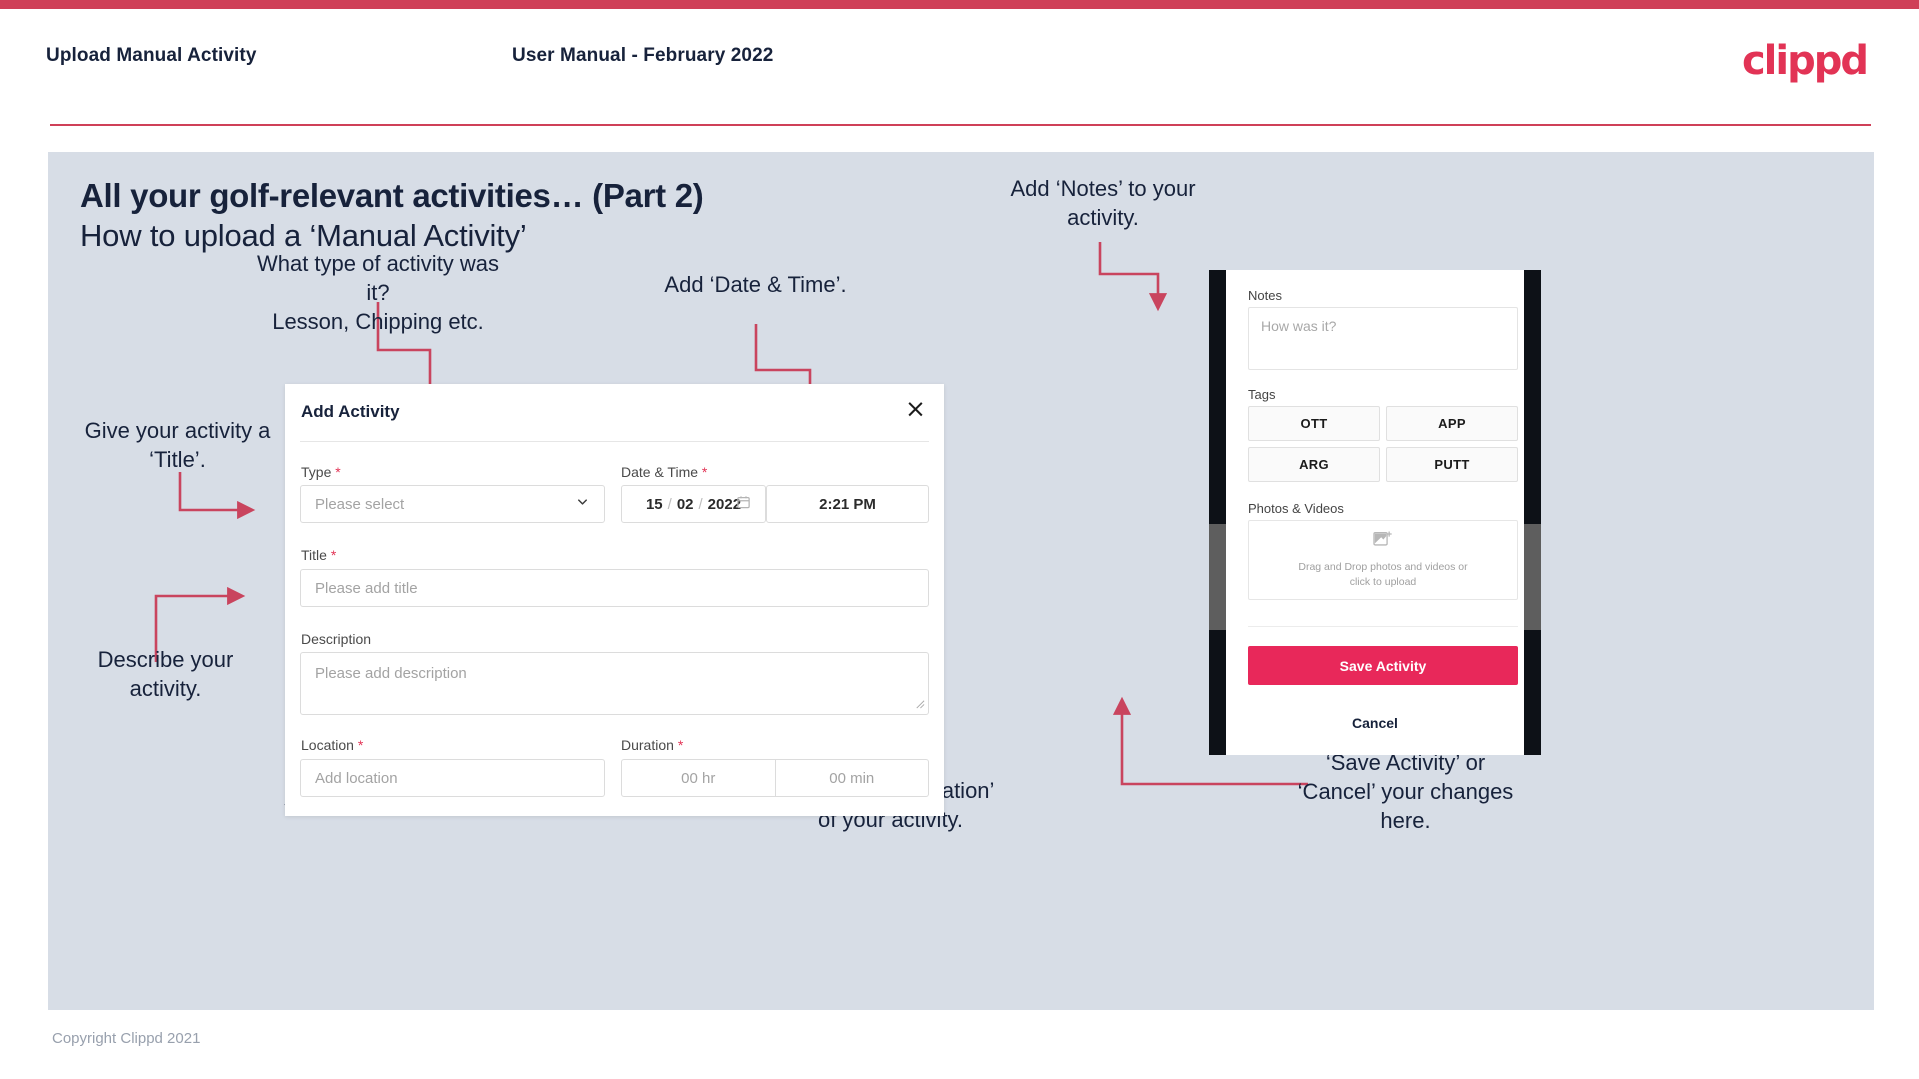 The height and width of the screenshot is (1079, 1919). Describe the element at coordinates (1314, 423) in the screenshot. I see `tag-ott: OTT` at that location.